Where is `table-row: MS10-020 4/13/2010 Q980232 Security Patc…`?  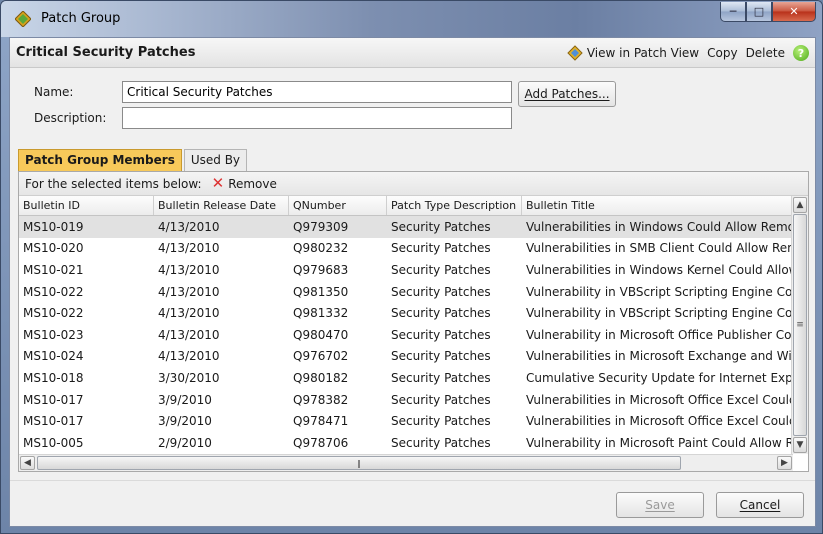 table-row: MS10-020 4/13/2010 Q980232 Security Patc… is located at coordinates (406, 249).